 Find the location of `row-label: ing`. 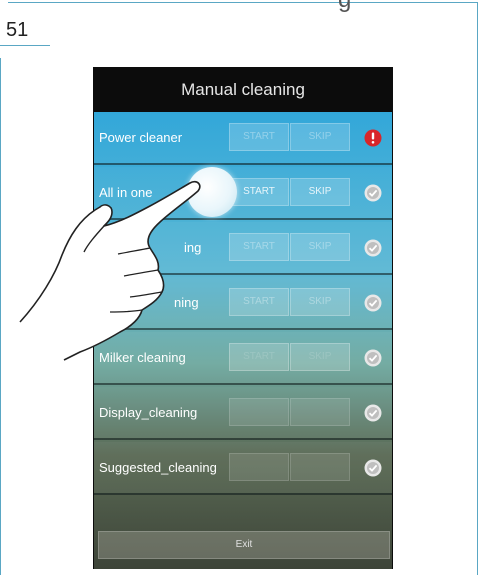

row-label: ing is located at coordinates (193, 247).